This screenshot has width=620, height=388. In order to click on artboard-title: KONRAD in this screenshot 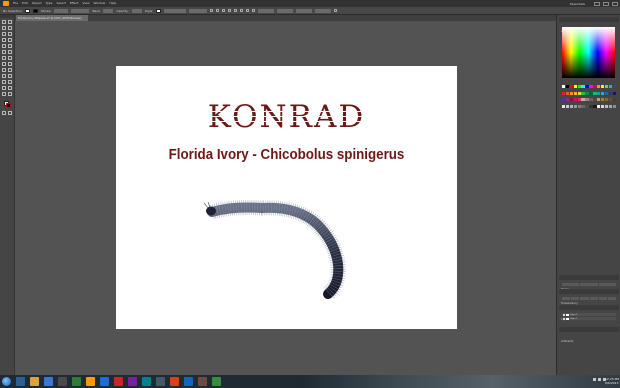, I will do `click(286, 117)`.